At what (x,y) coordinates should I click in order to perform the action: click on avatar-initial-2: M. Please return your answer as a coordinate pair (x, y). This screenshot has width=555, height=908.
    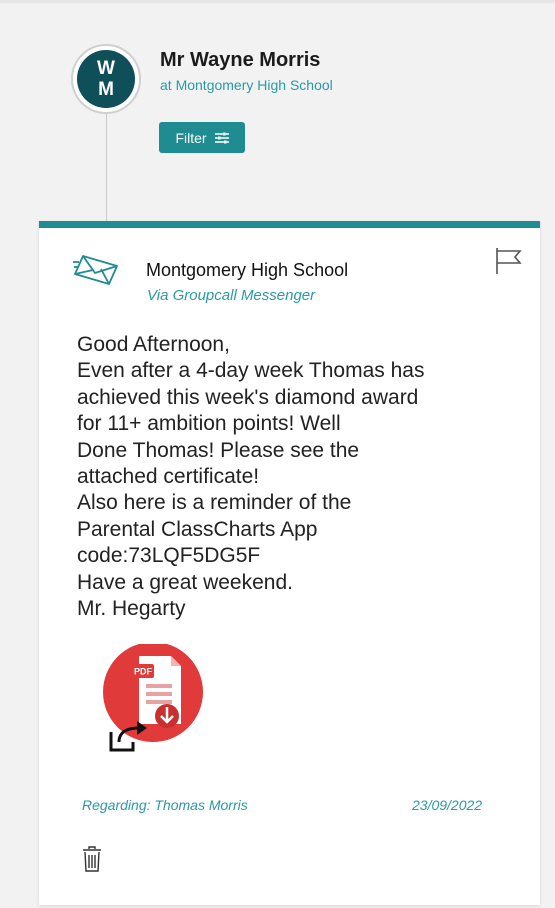
    Looking at the image, I should click on (106, 89).